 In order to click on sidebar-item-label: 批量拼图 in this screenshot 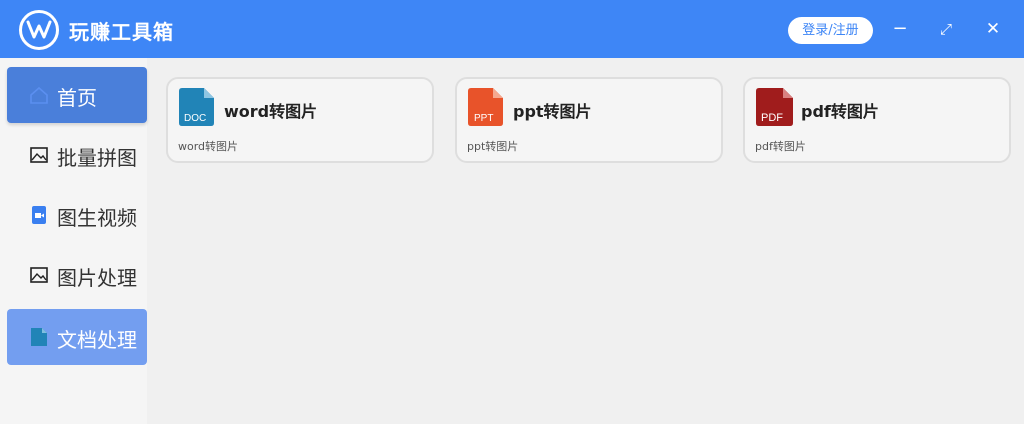, I will do `click(97, 158)`.